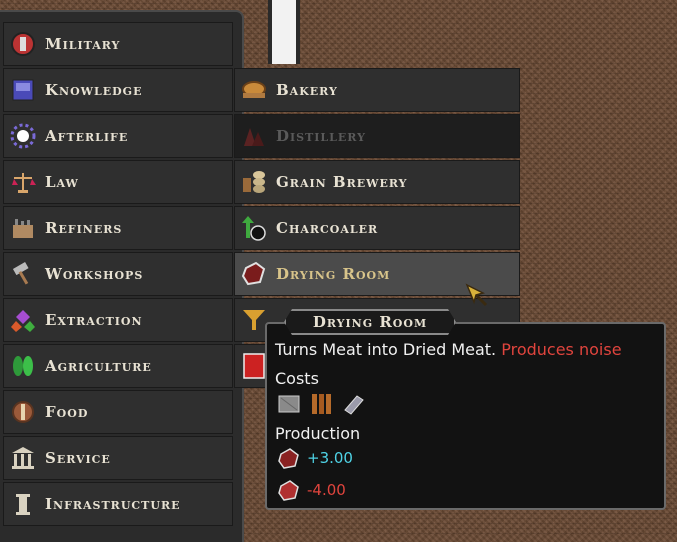 This screenshot has width=677, height=542. Describe the element at coordinates (333, 274) in the screenshot. I see `building-label: Drying Room` at that location.